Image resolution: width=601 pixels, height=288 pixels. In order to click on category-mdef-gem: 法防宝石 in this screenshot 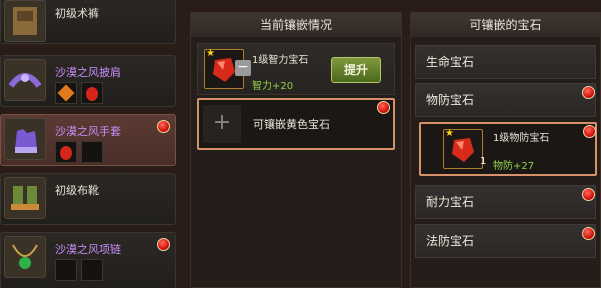, I will do `click(505, 241)`.